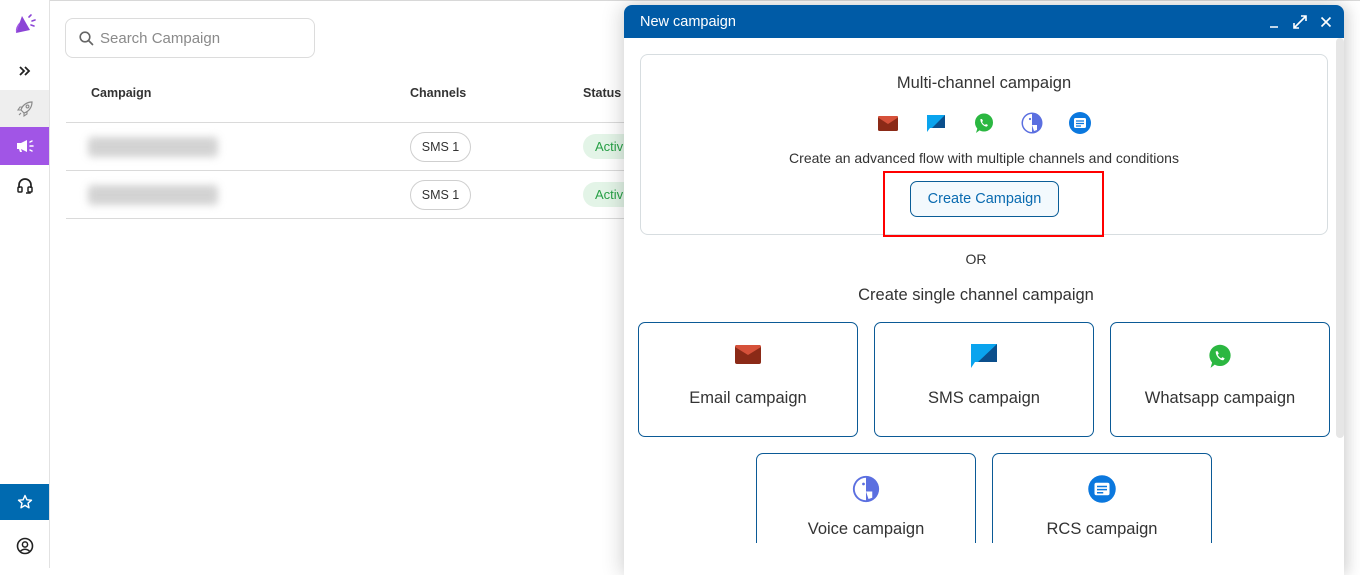  I want to click on column-header-campaign: Campaign, so click(121, 93).